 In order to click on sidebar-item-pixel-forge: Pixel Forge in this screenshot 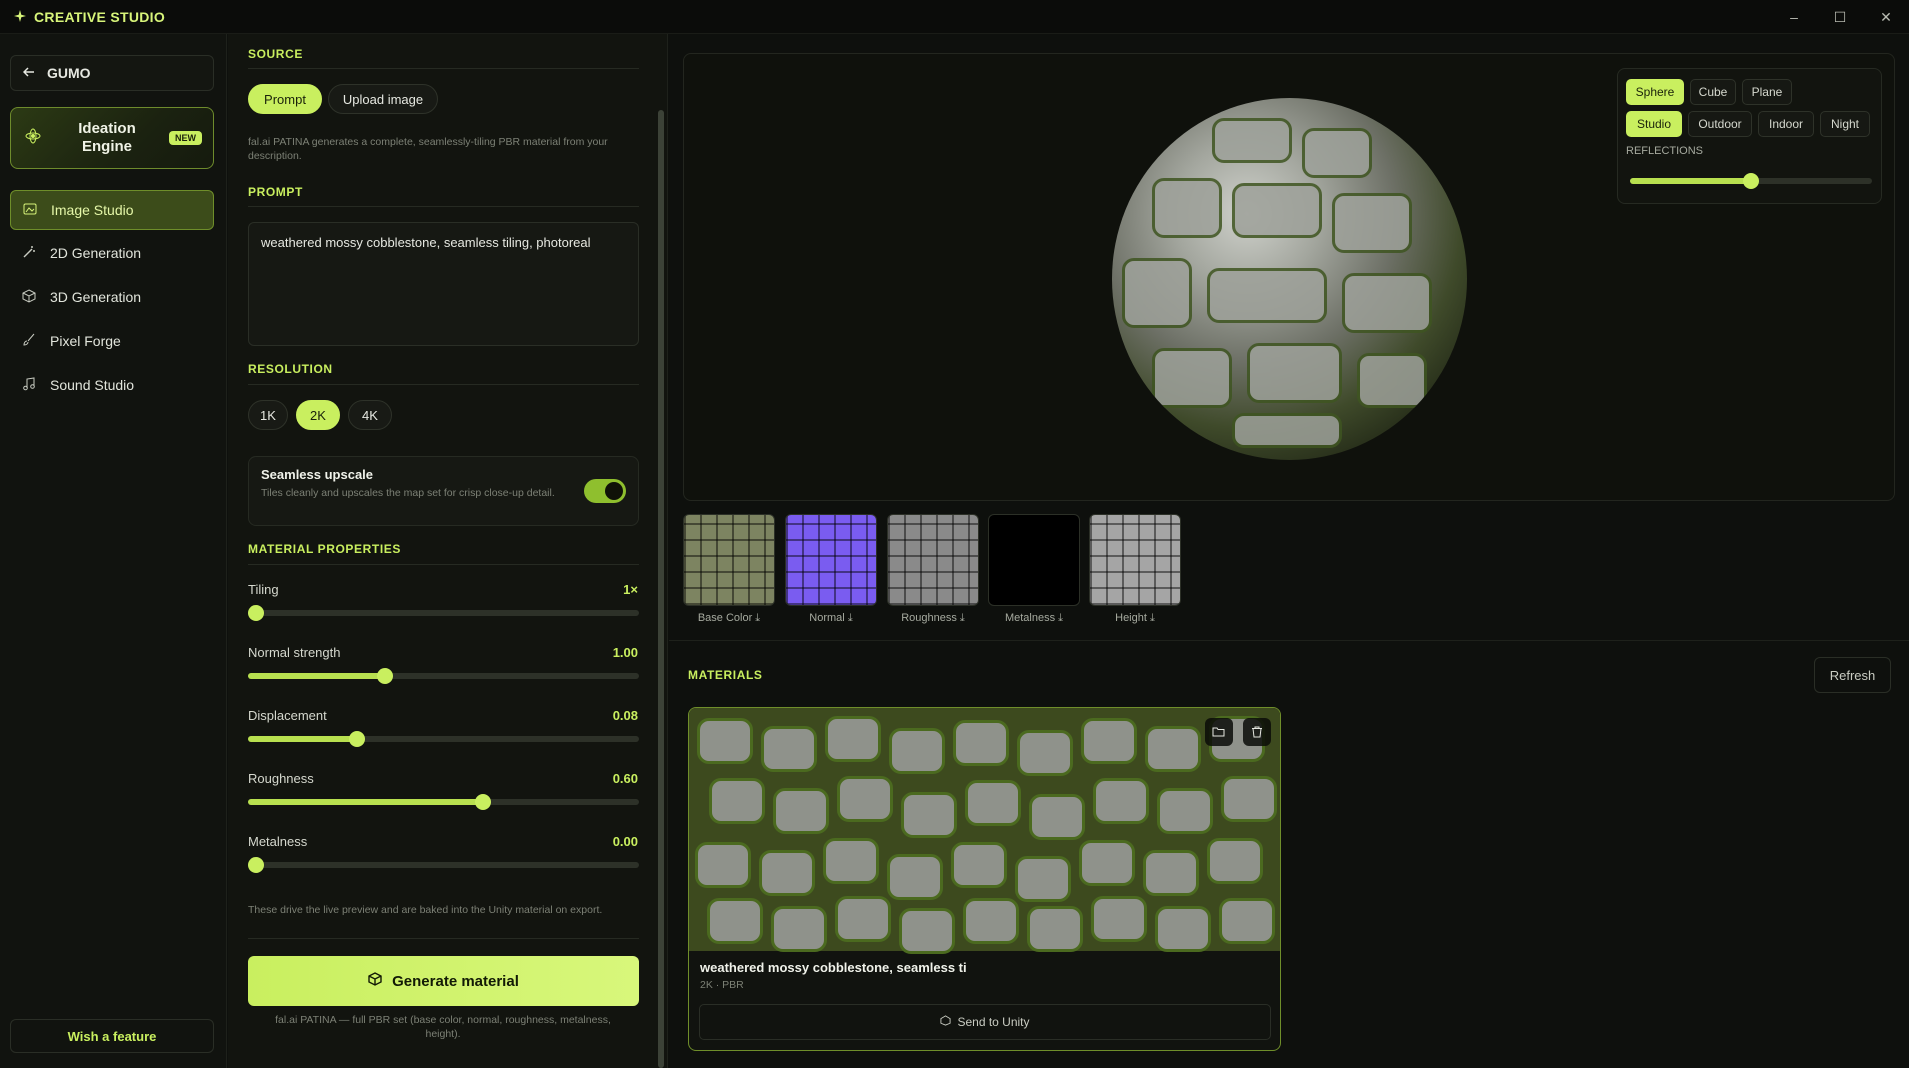, I will do `click(112, 341)`.